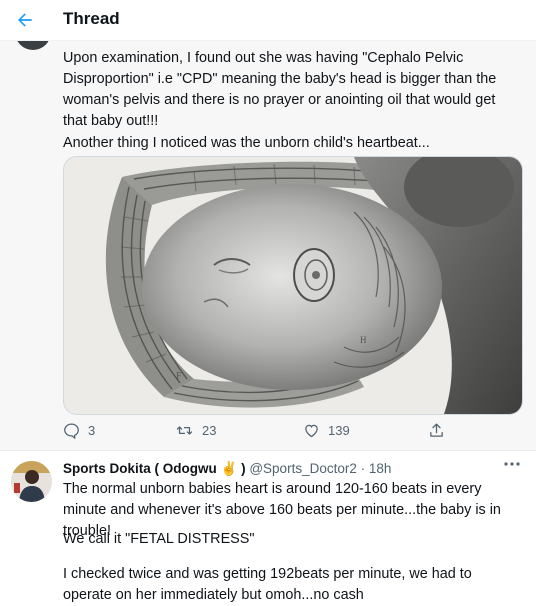 This screenshot has height=606, width=536. Describe the element at coordinates (195, 430) in the screenshot. I see `retweet-button: 23` at that location.